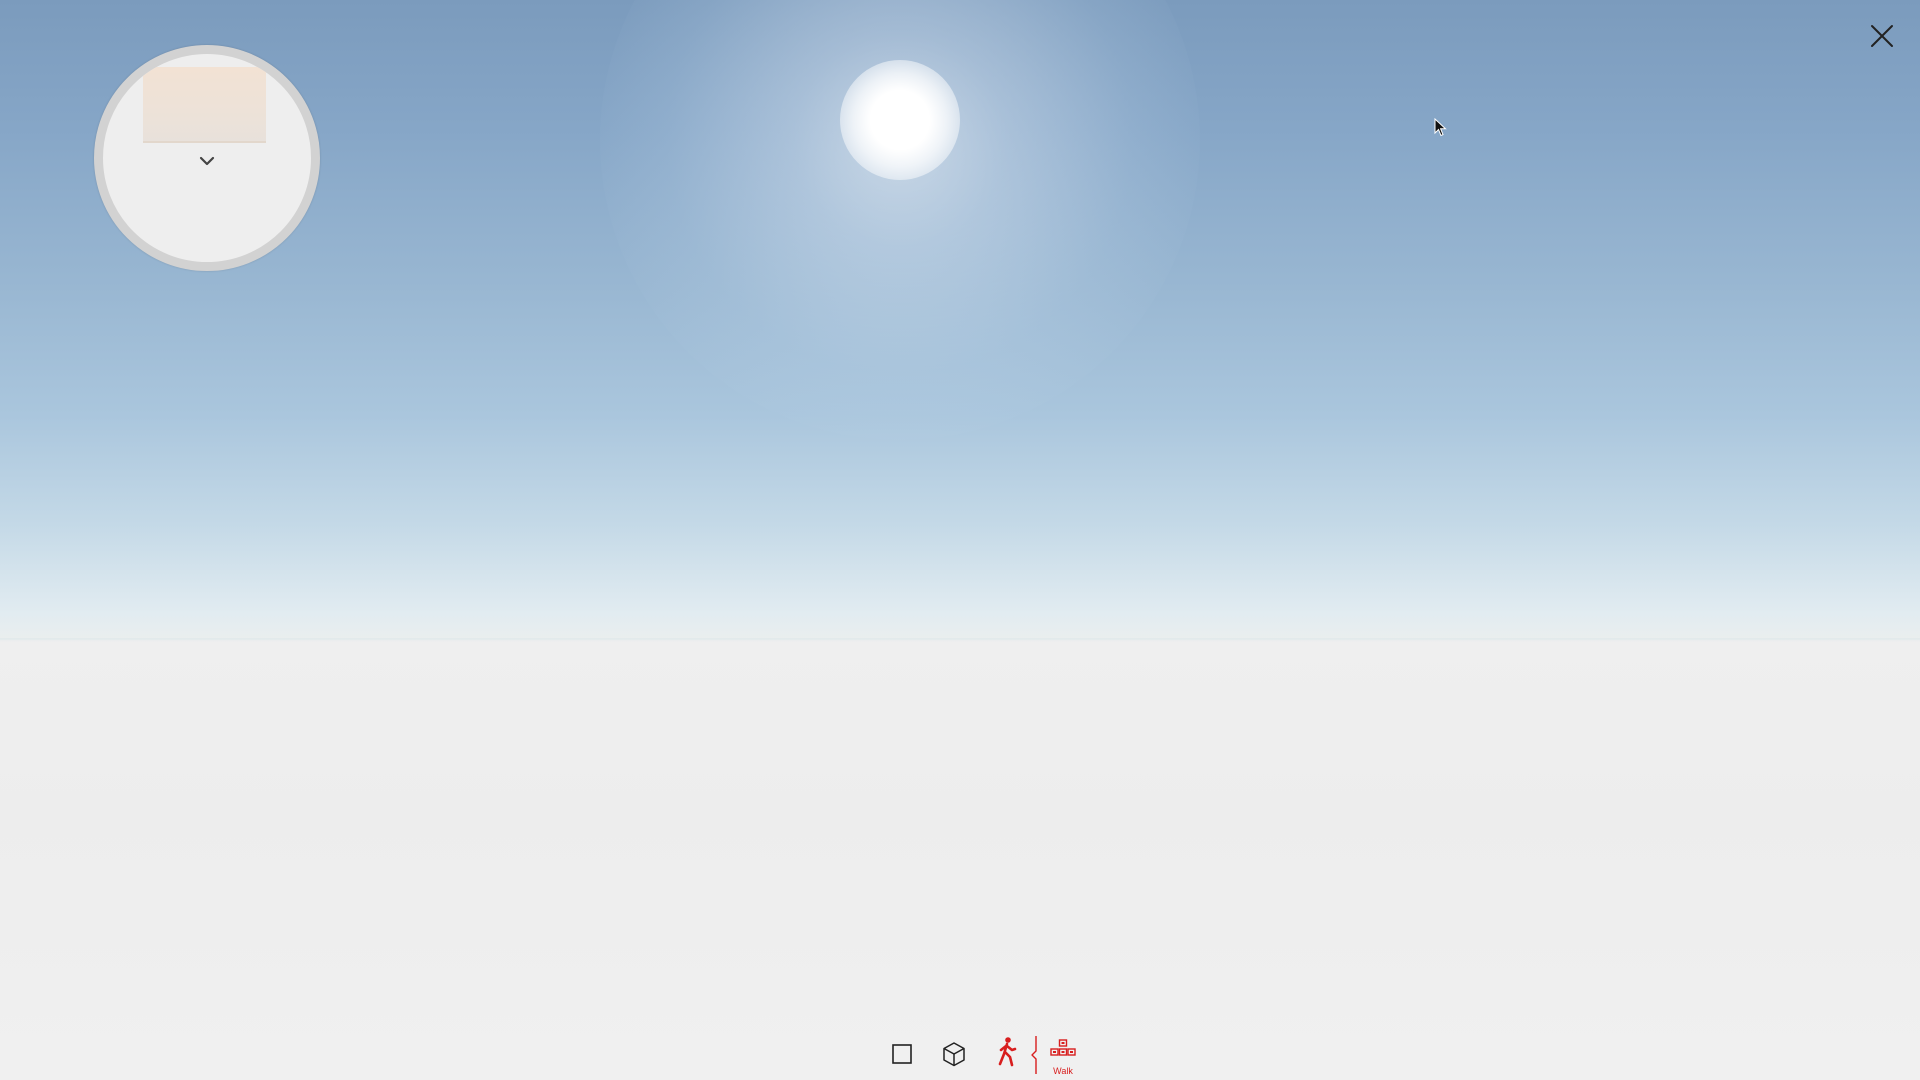 Image resolution: width=1920 pixels, height=1080 pixels. What do you see at coordinates (1441, 127) in the screenshot?
I see `mouse-cursor` at bounding box center [1441, 127].